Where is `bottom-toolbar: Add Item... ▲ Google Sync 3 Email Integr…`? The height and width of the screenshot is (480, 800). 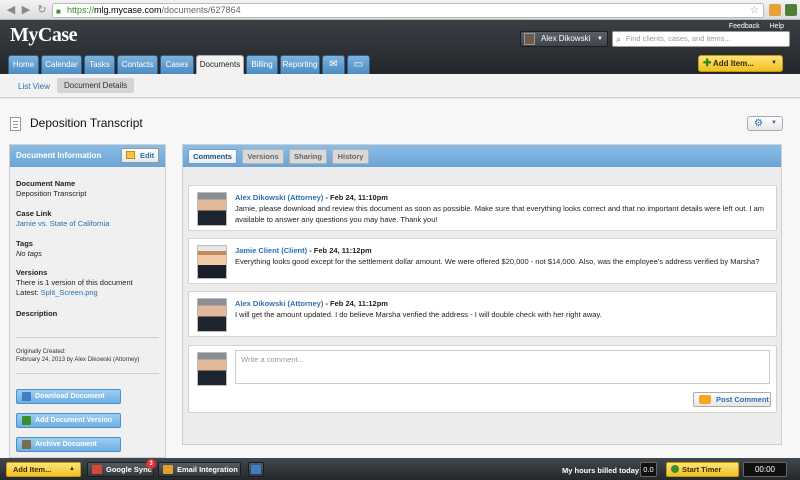 bottom-toolbar: Add Item... ▲ Google Sync 3 Email Integr… is located at coordinates (400, 469).